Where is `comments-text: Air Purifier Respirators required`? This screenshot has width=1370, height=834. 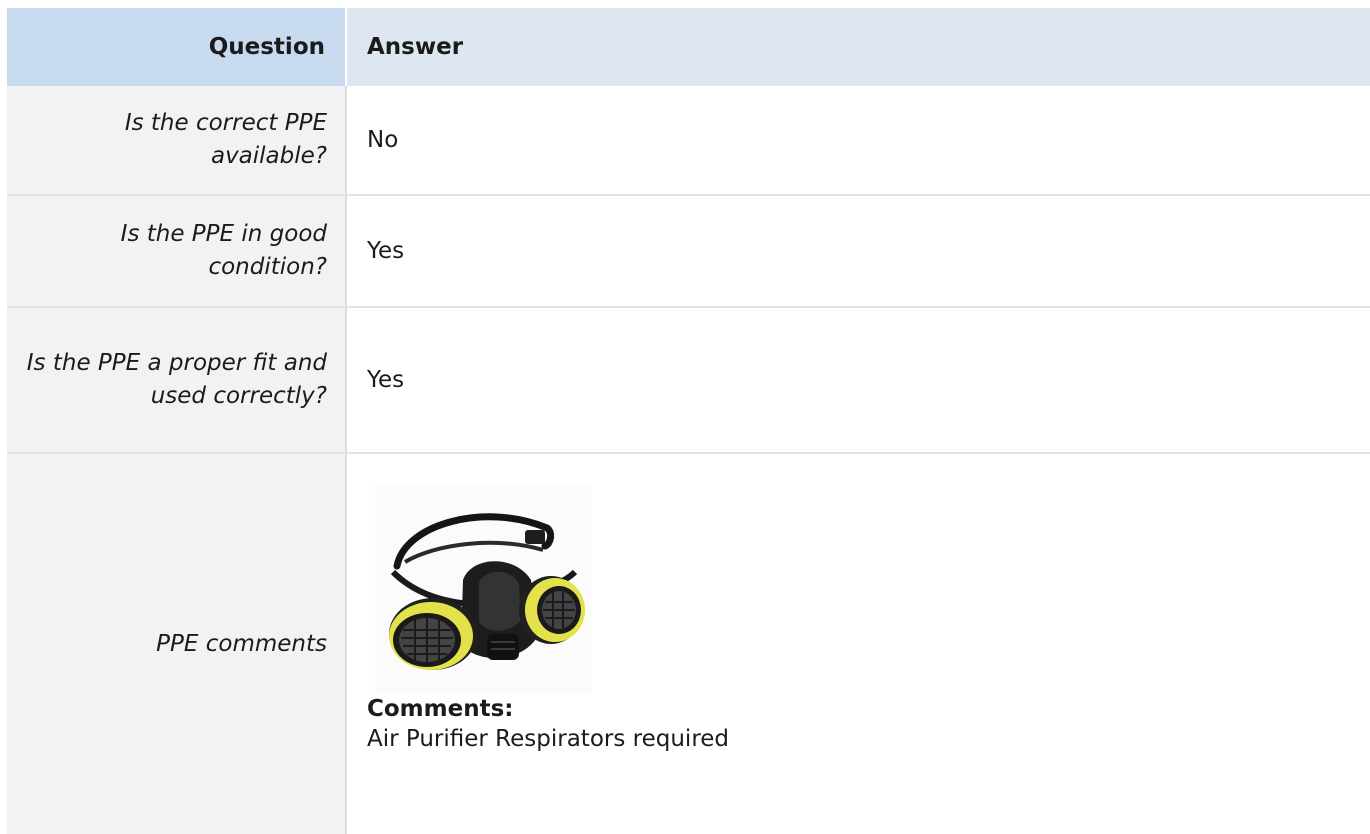
comments-text: Air Purifier Respirators required is located at coordinates (548, 739).